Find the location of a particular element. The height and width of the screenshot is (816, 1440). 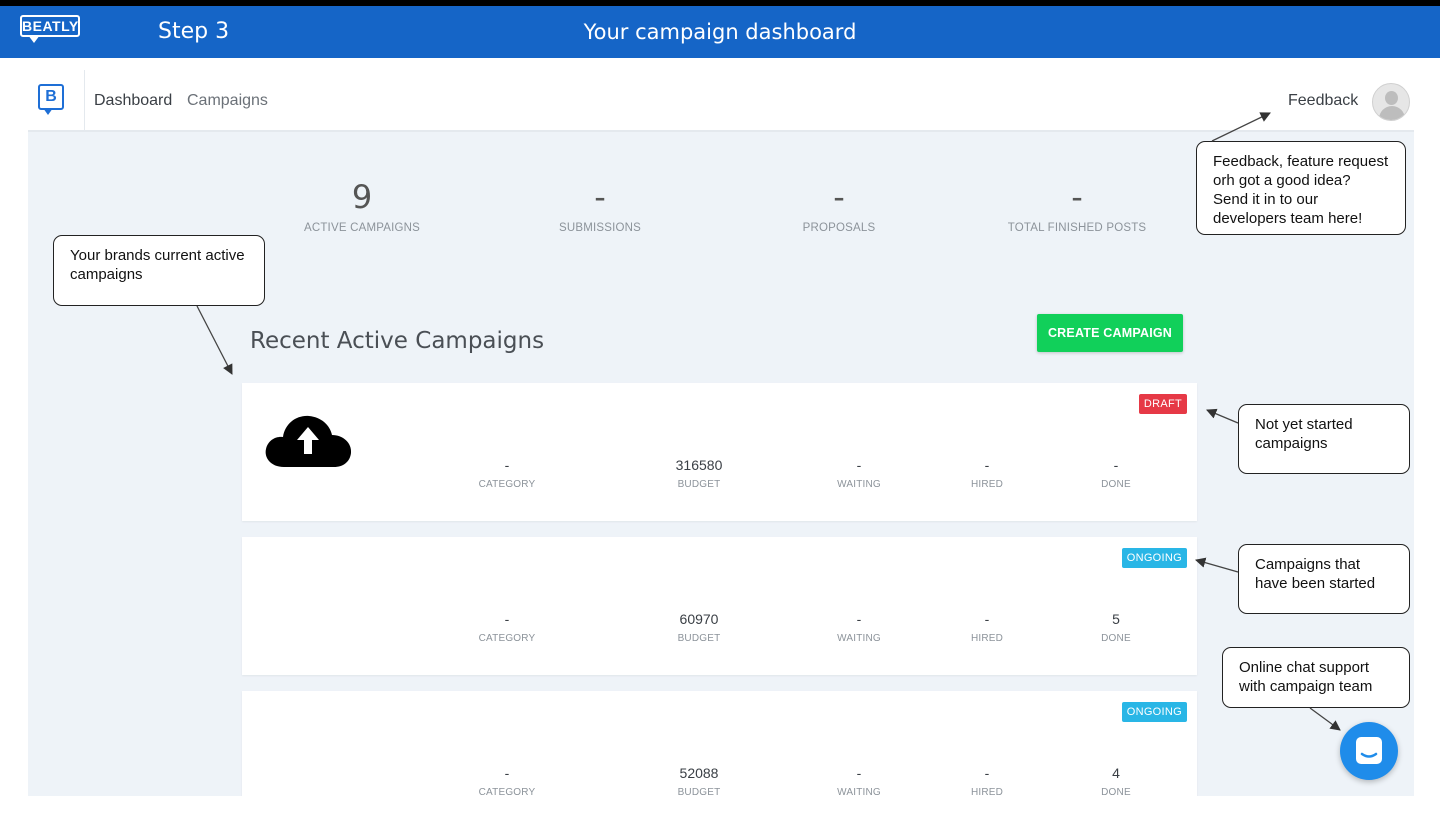

top-nav: B Dashboard Campaigns Feedback is located at coordinates (721, 101).